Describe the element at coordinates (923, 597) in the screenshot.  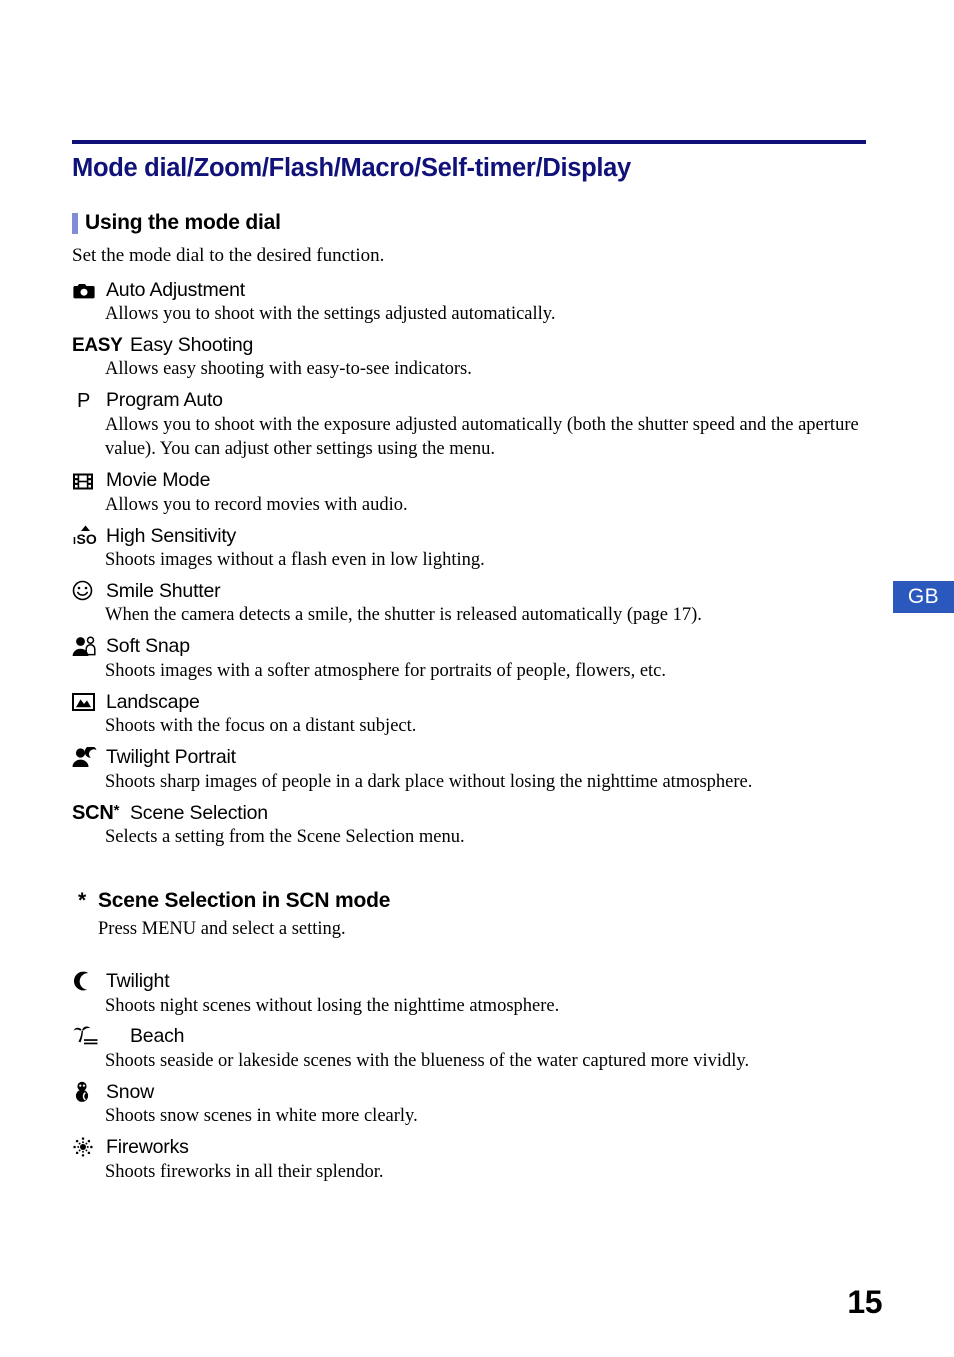
I see `region-tab-gb: GB` at that location.